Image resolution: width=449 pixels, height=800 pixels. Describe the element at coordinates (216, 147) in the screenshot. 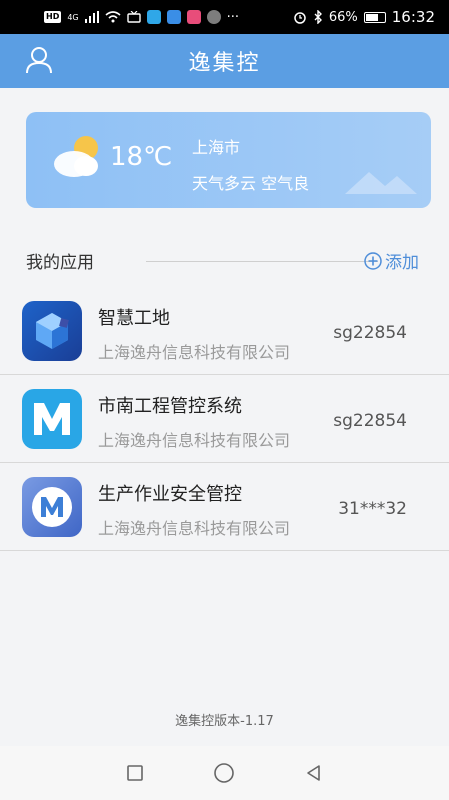

I see `city-name: 上海市` at that location.